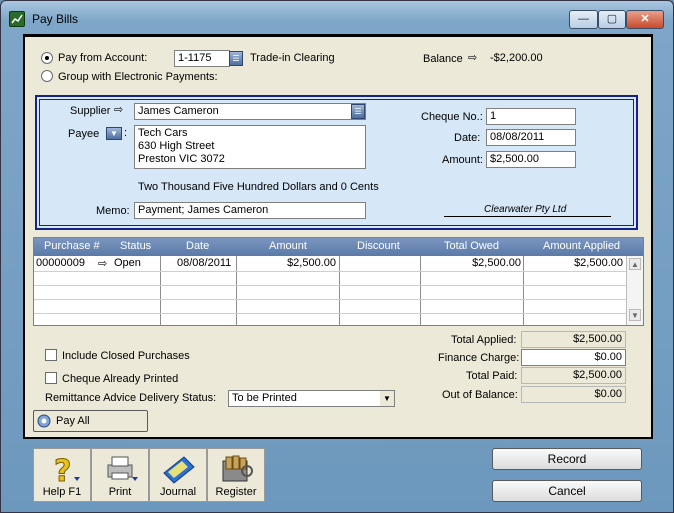 The height and width of the screenshot is (513, 674). What do you see at coordinates (17, 19) in the screenshot?
I see `app-icon` at bounding box center [17, 19].